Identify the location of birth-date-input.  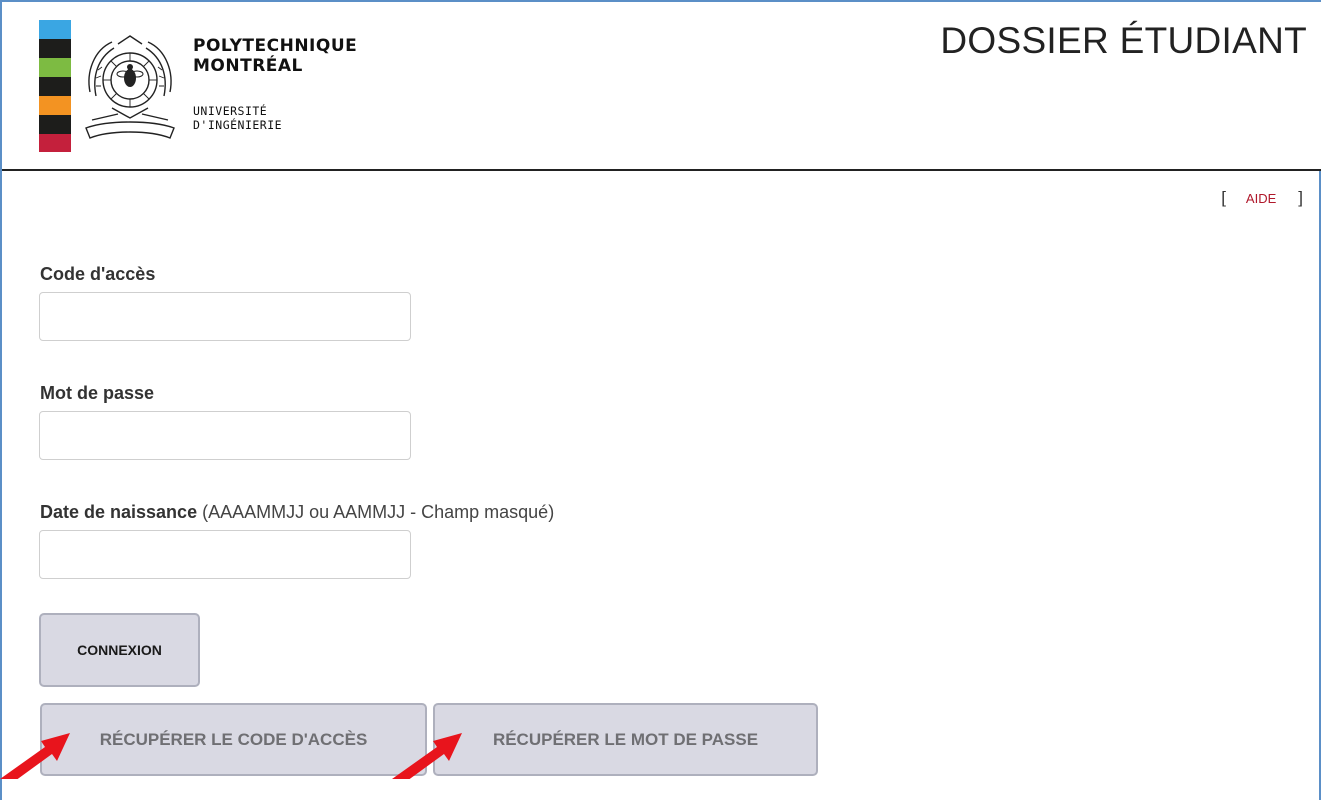
(225, 554).